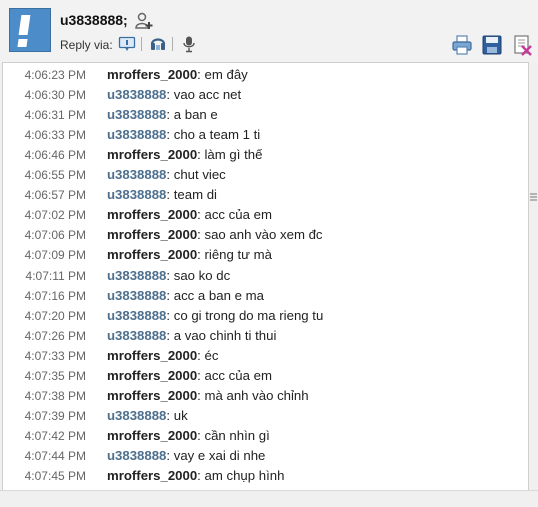  I want to click on message-body: u3838888: sao ko dc, so click(168, 276).